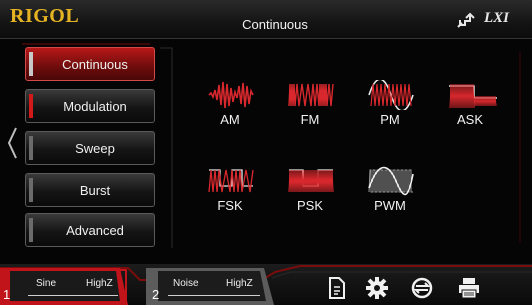 The height and width of the screenshot is (305, 532). What do you see at coordinates (391, 95) in the screenshot?
I see `pm-waveform-icon` at bounding box center [391, 95].